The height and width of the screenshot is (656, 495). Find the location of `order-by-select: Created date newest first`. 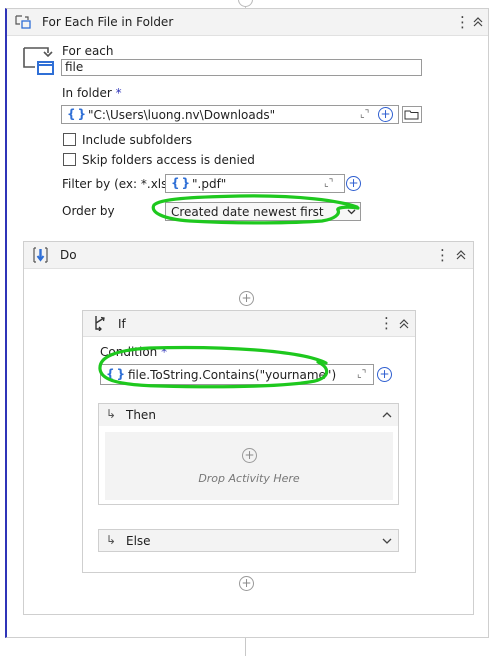

order-by-select: Created date newest first is located at coordinates (263, 211).